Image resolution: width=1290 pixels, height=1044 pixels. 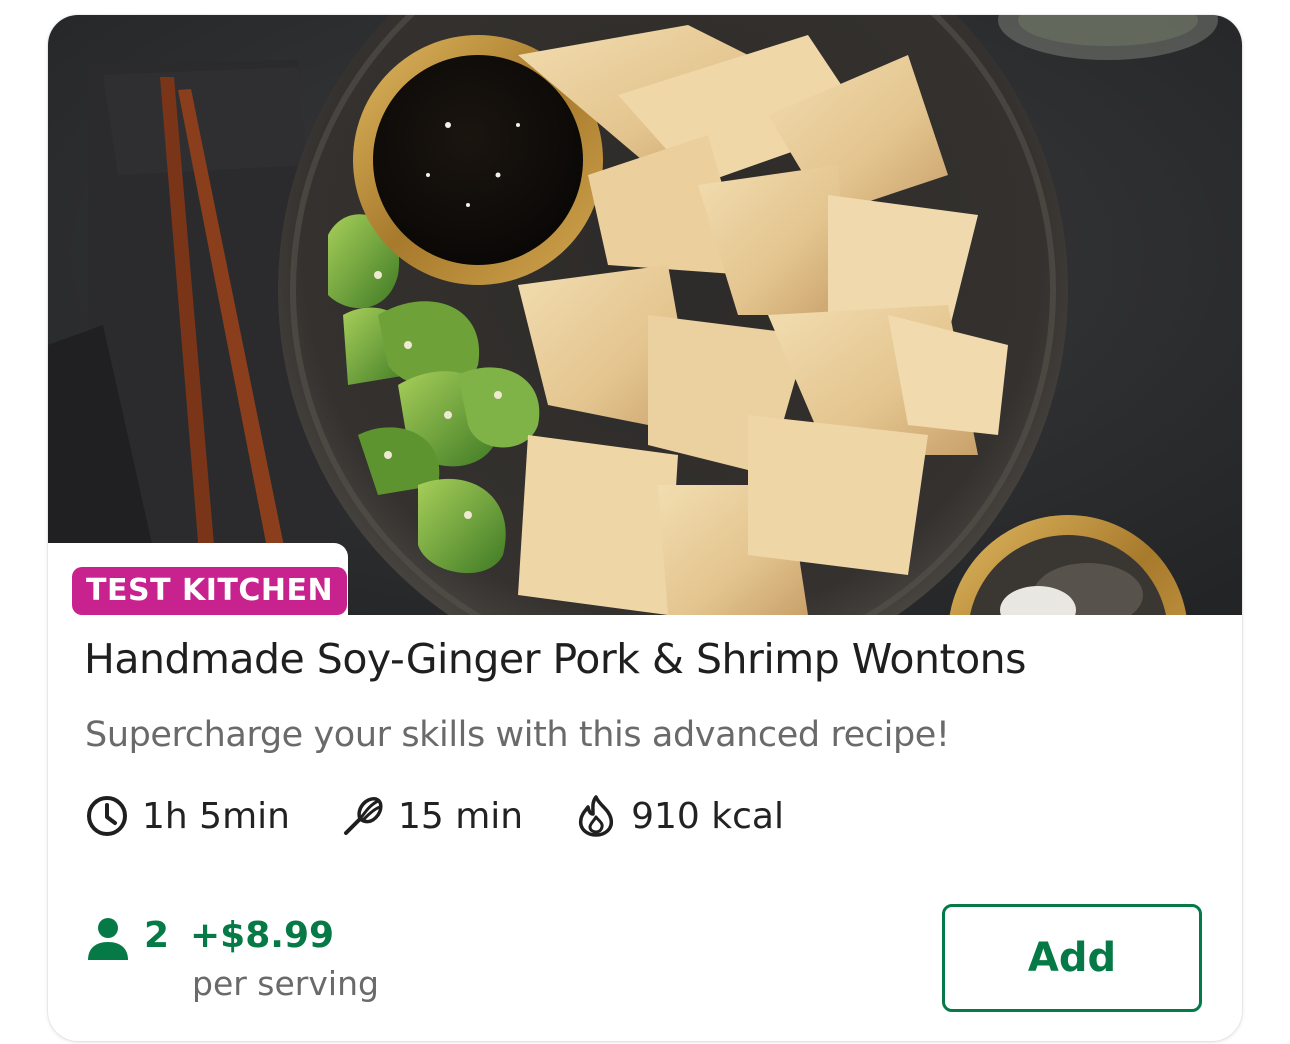 What do you see at coordinates (157, 935) in the screenshot?
I see `servings-count: 2` at bounding box center [157, 935].